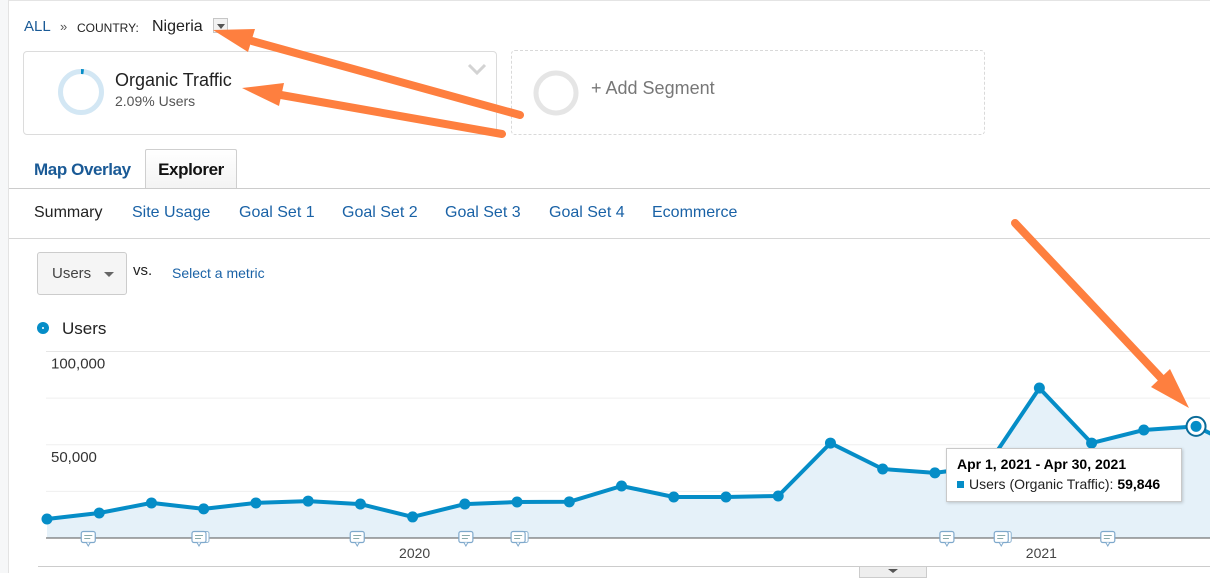 The height and width of the screenshot is (578, 1210). I want to click on metric-dropdown: Users, so click(82, 273).